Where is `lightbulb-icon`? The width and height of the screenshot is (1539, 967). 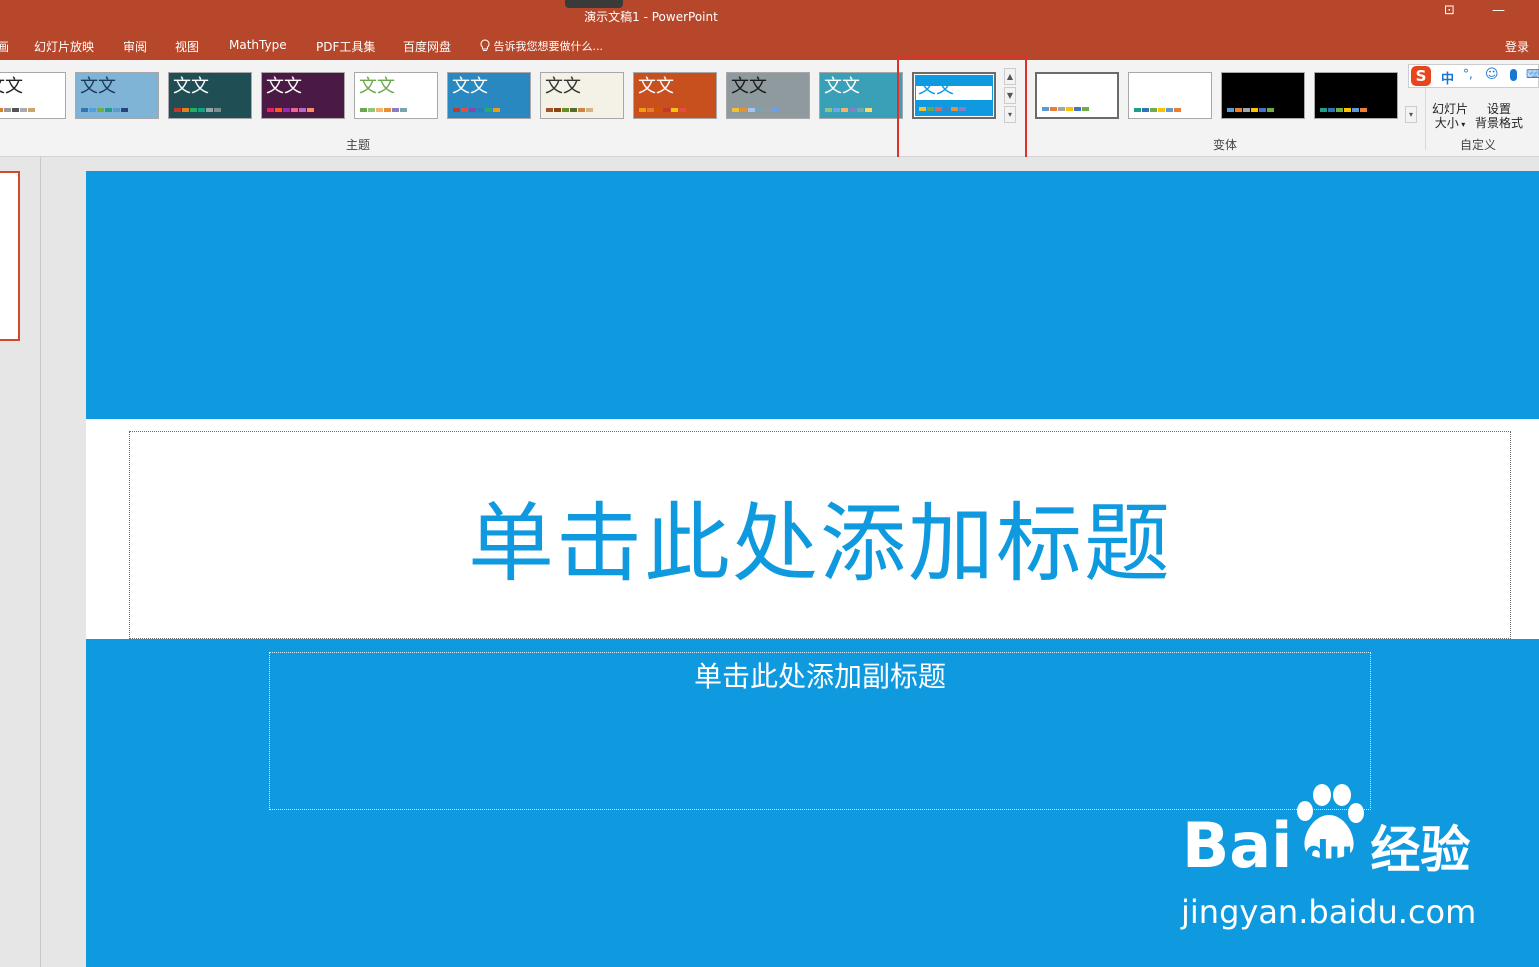 lightbulb-icon is located at coordinates (485, 45).